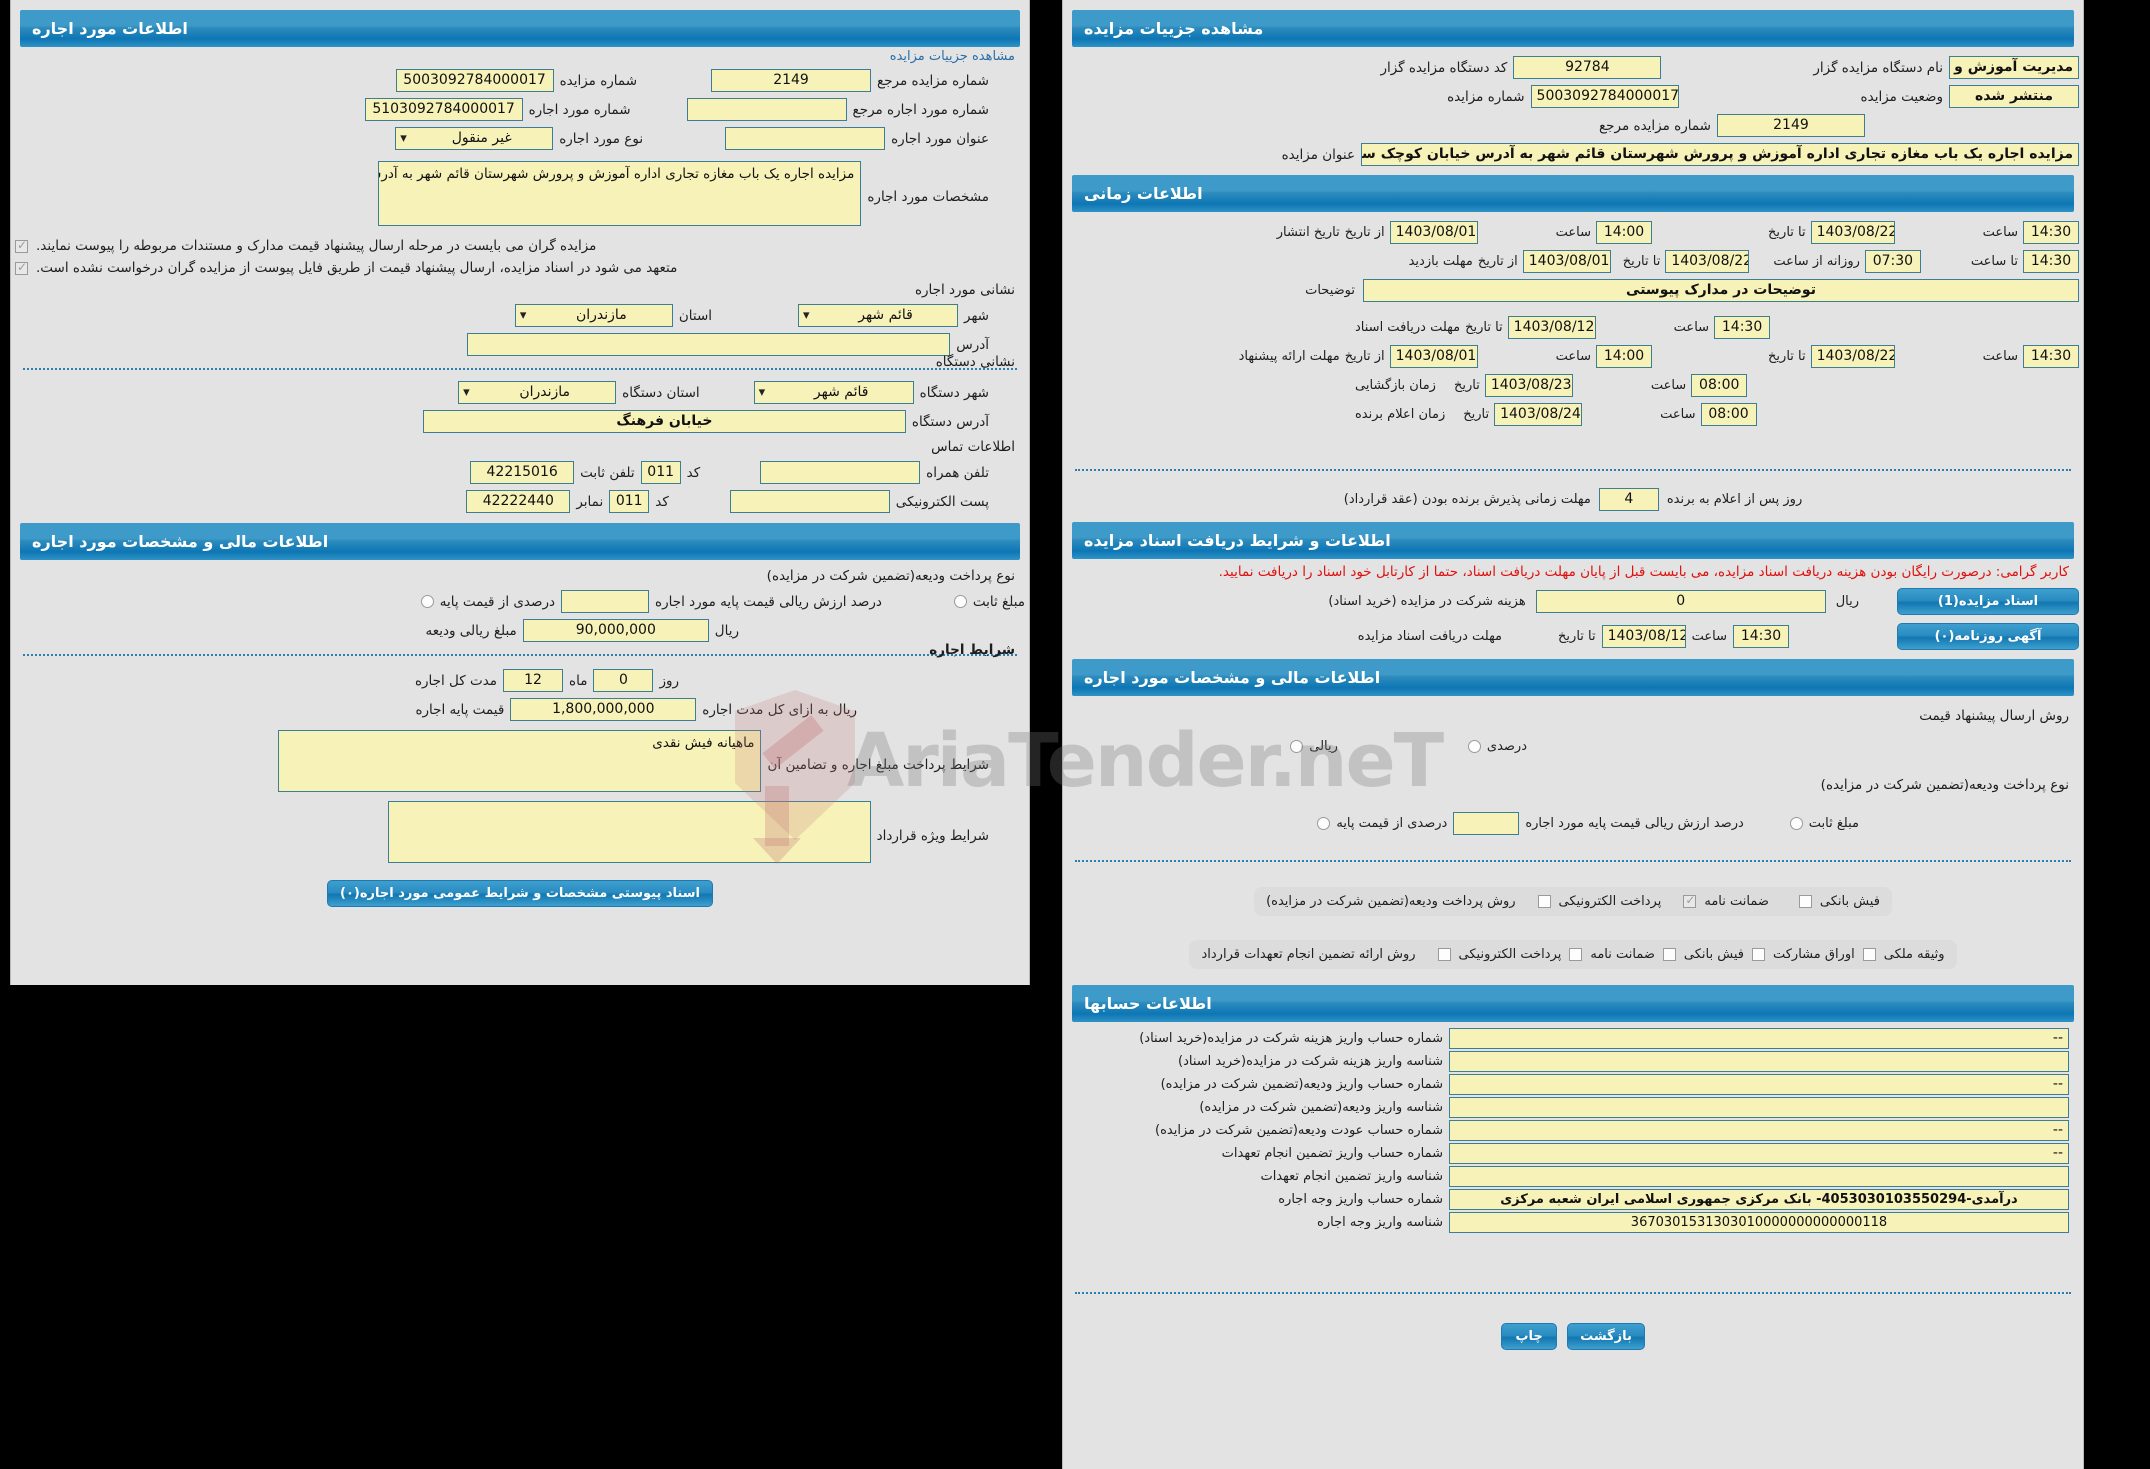 The height and width of the screenshot is (1469, 2150). What do you see at coordinates (1680, 601) in the screenshot?
I see `cost-field: 0` at bounding box center [1680, 601].